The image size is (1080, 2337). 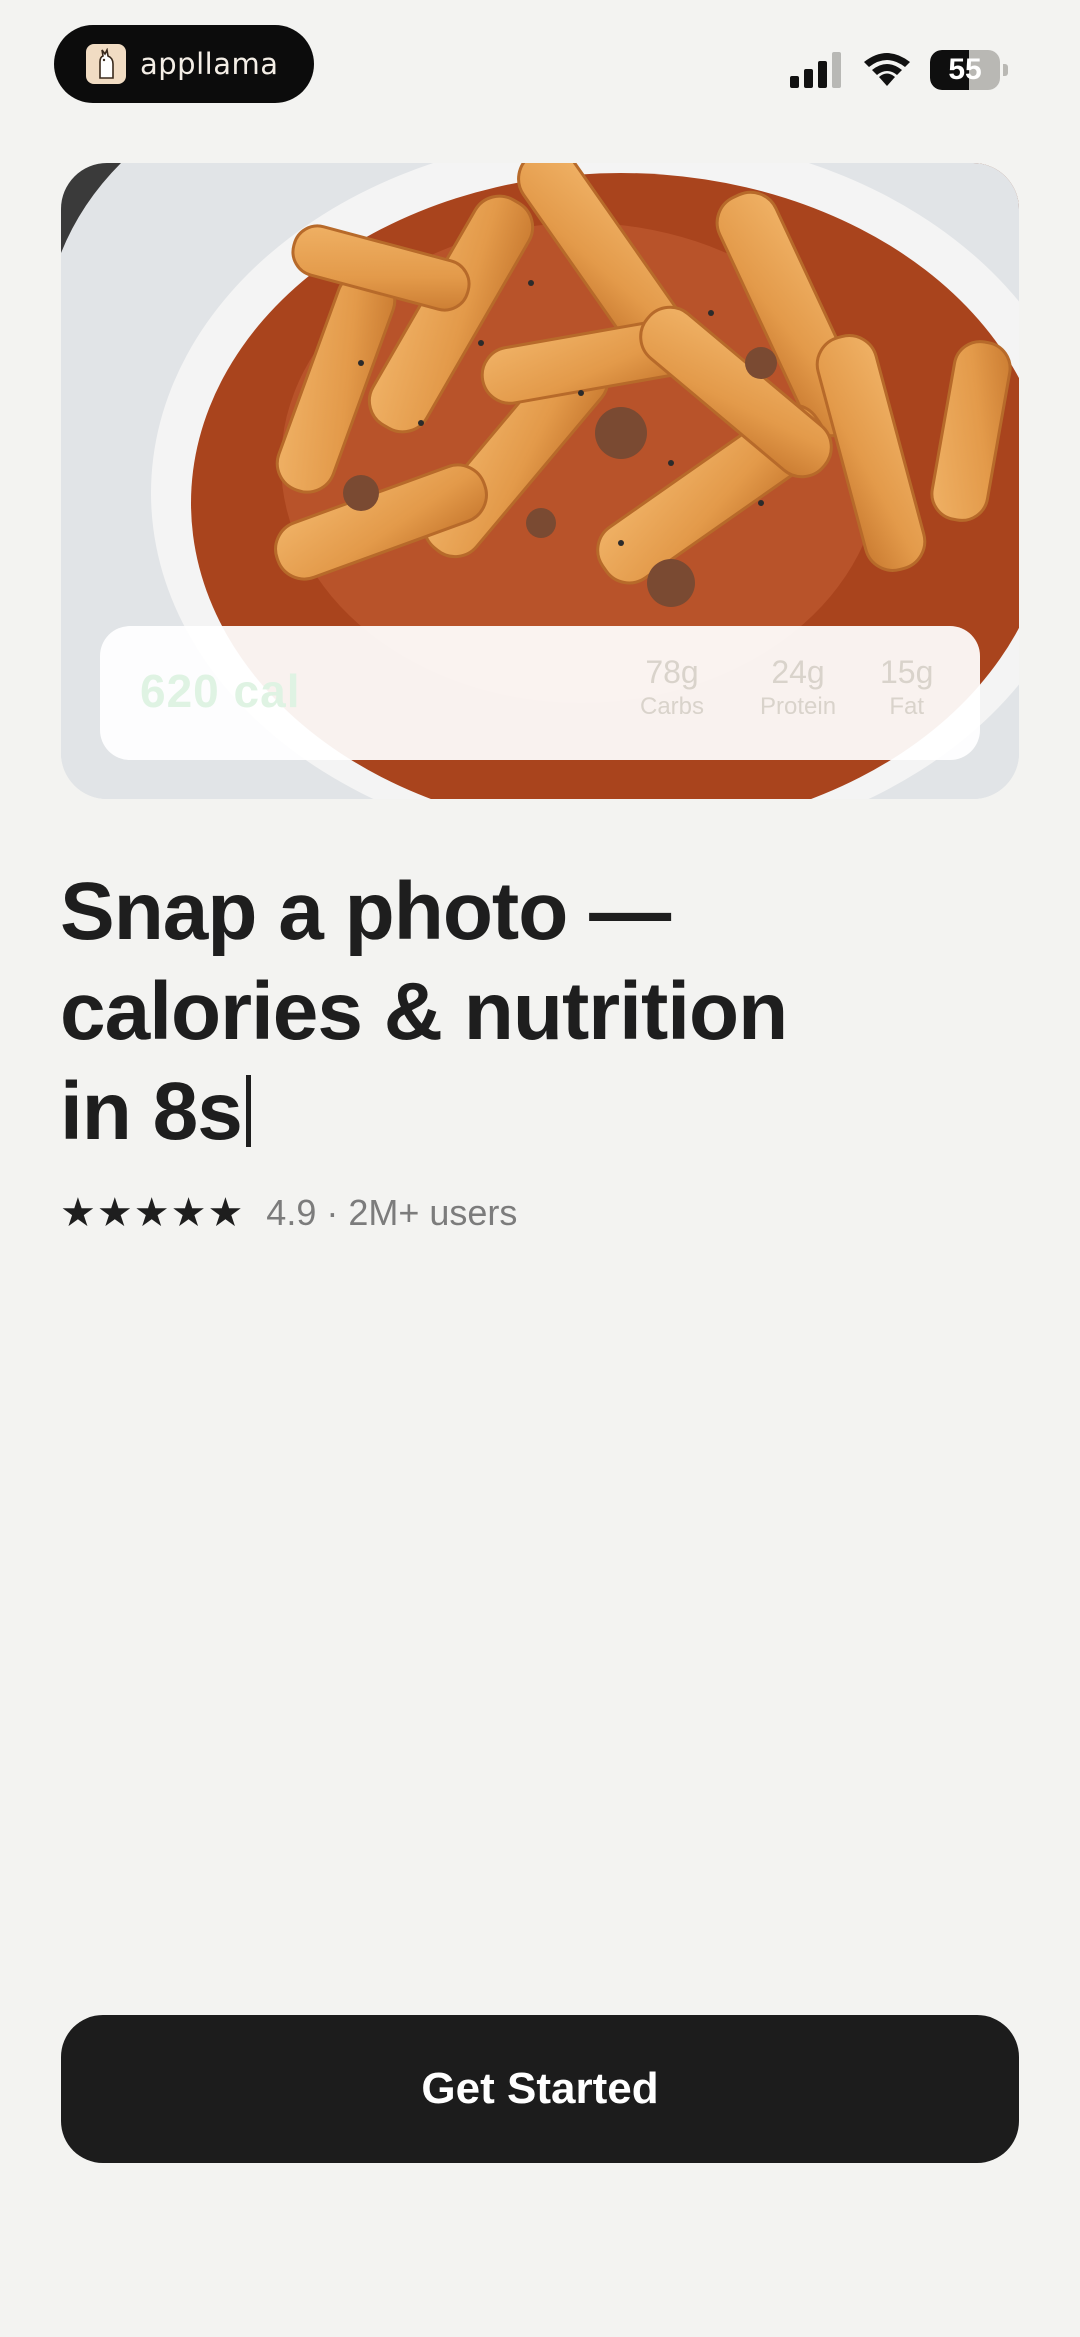 I want to click on llama-logo-icon, so click(x=106, y=64).